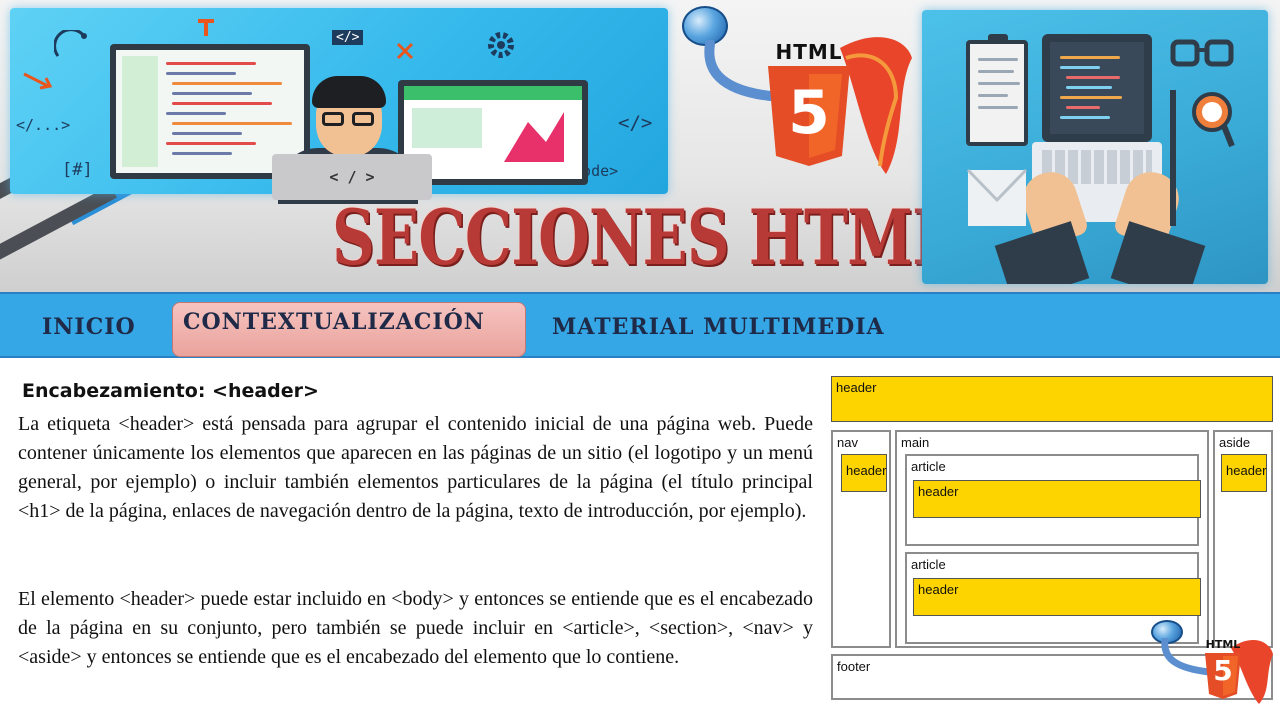 This screenshot has height=720, width=1280. What do you see at coordinates (864, 473) in the screenshot?
I see `diagram-nav-header: header` at bounding box center [864, 473].